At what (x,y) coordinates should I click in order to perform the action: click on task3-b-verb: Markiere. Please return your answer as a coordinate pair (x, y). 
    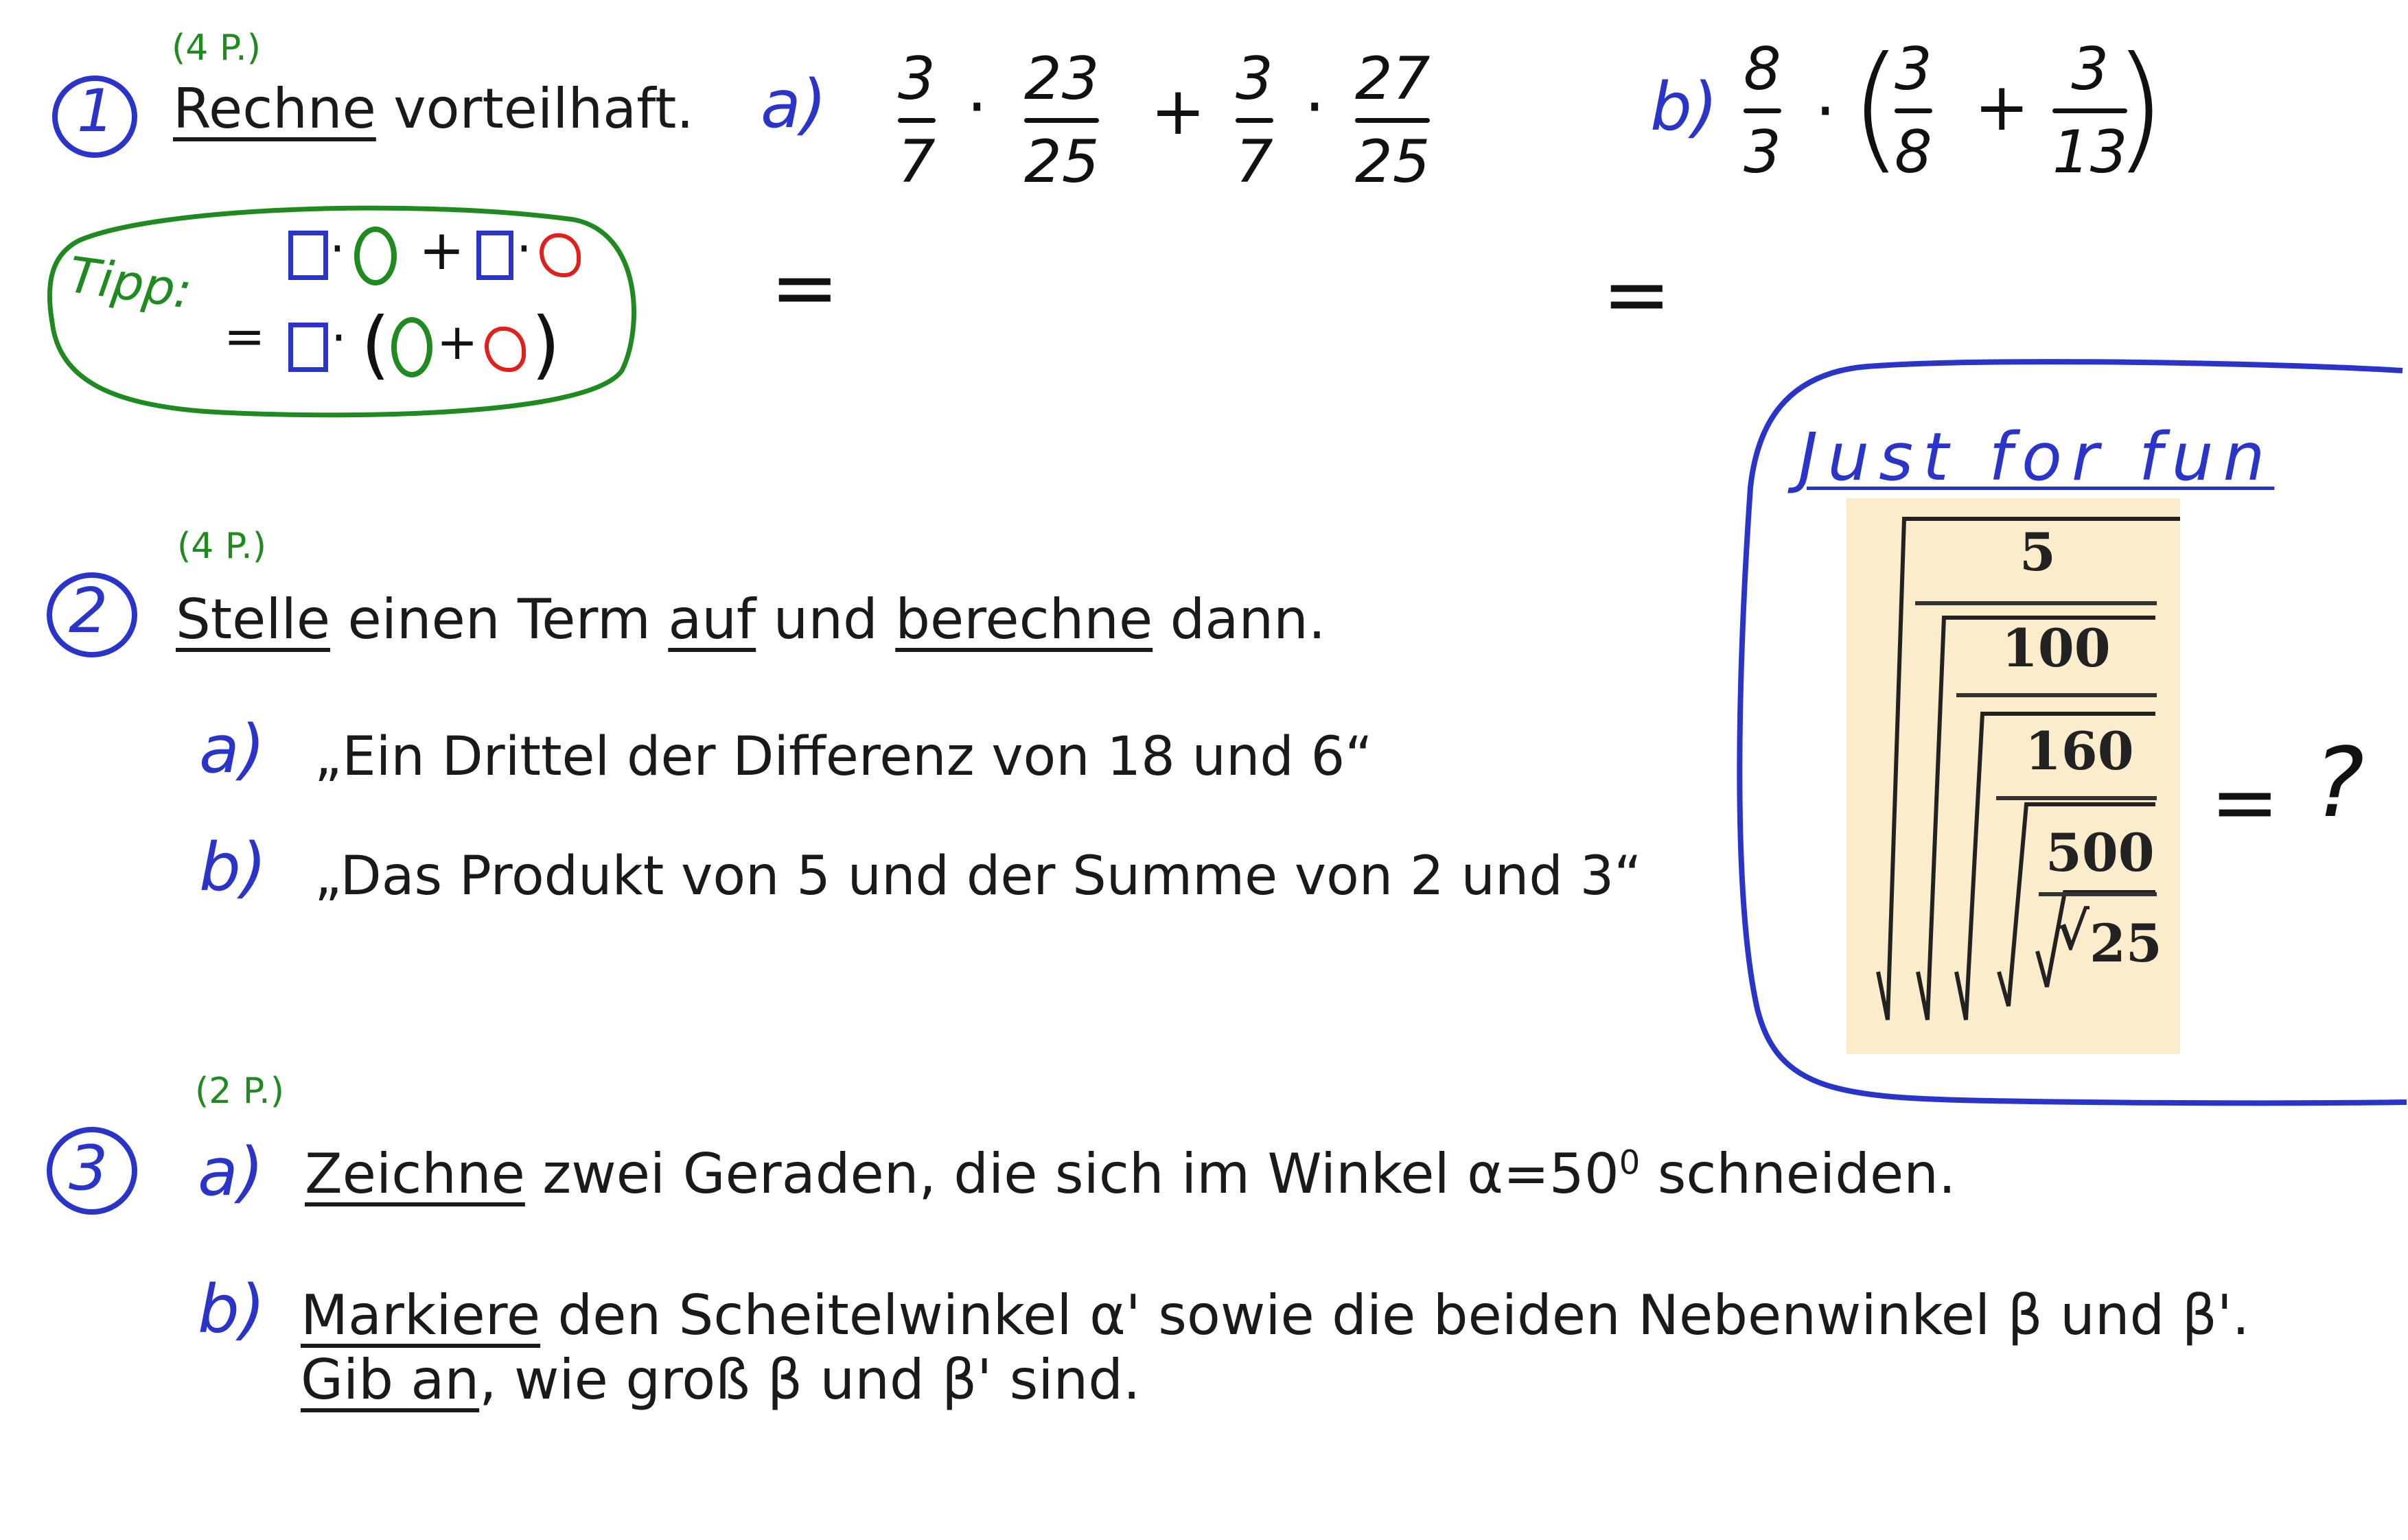
    Looking at the image, I should click on (421, 1315).